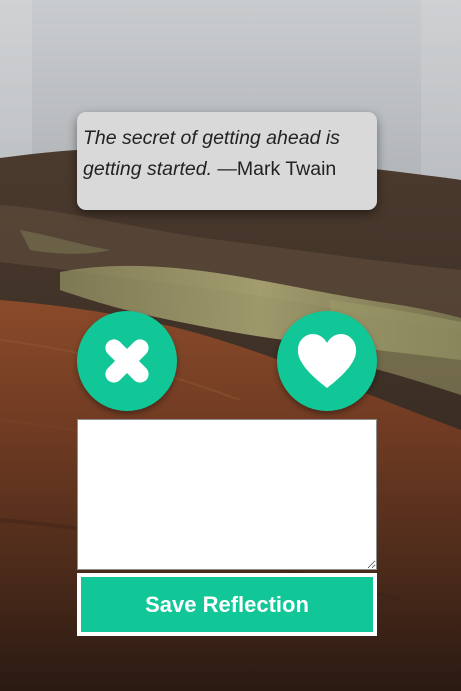  I want to click on heart-icon, so click(327, 361).